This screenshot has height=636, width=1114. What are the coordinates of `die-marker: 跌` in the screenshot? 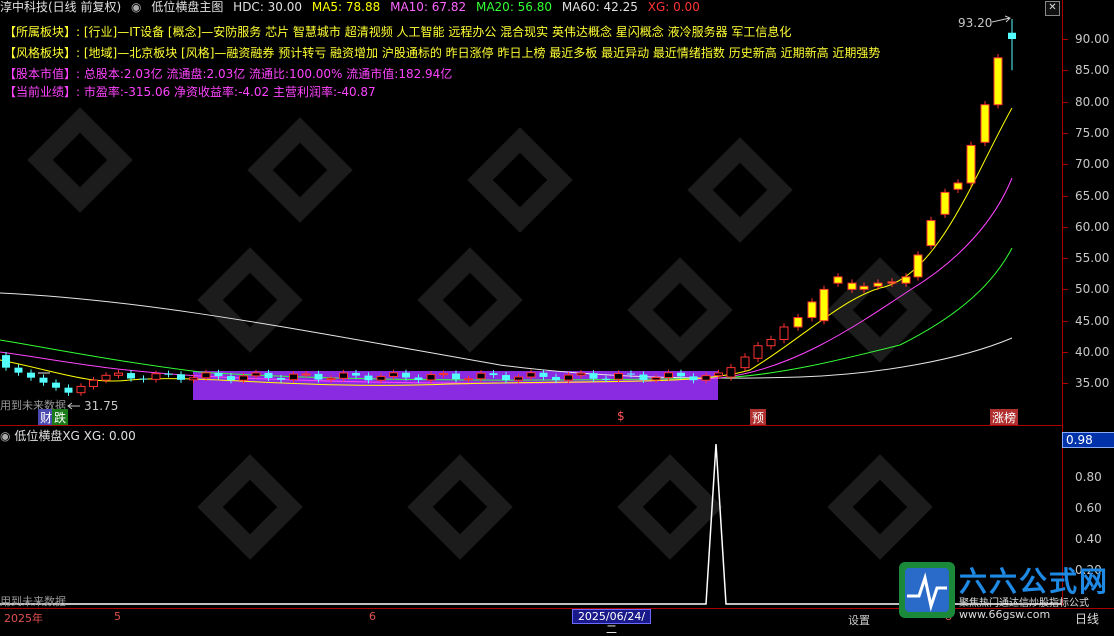 It's located at (60, 417).